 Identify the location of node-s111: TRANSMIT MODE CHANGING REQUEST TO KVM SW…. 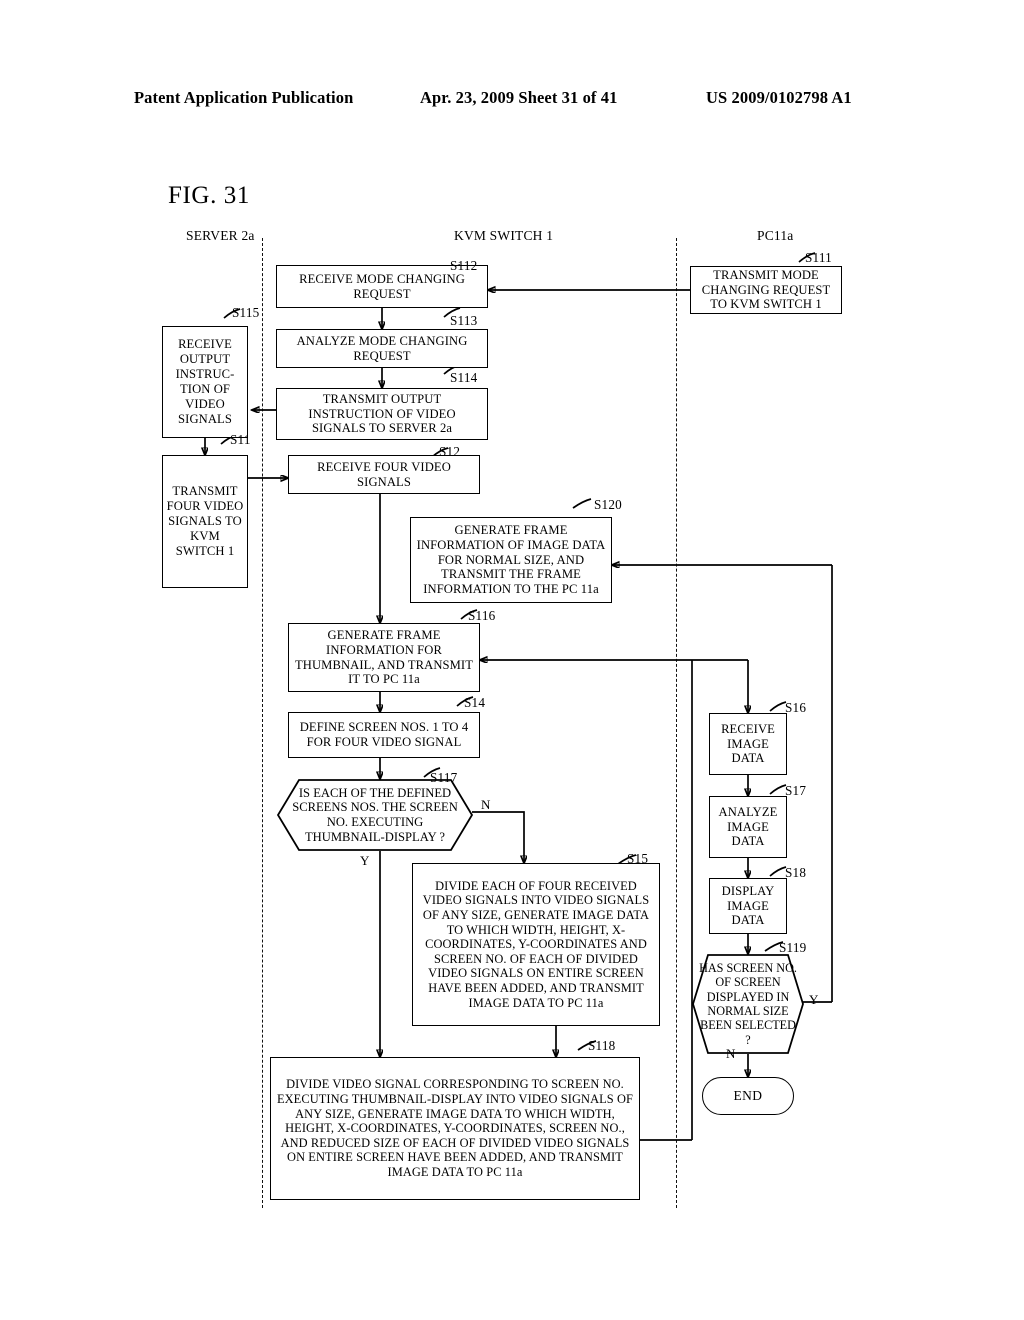
(766, 290).